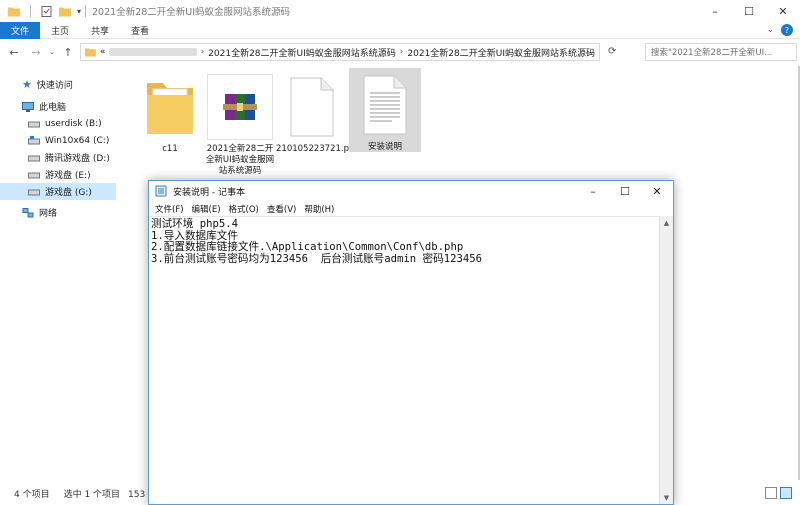 The height and width of the screenshot is (505, 800). I want to click on nav-label: 快速访问, so click(54, 86).